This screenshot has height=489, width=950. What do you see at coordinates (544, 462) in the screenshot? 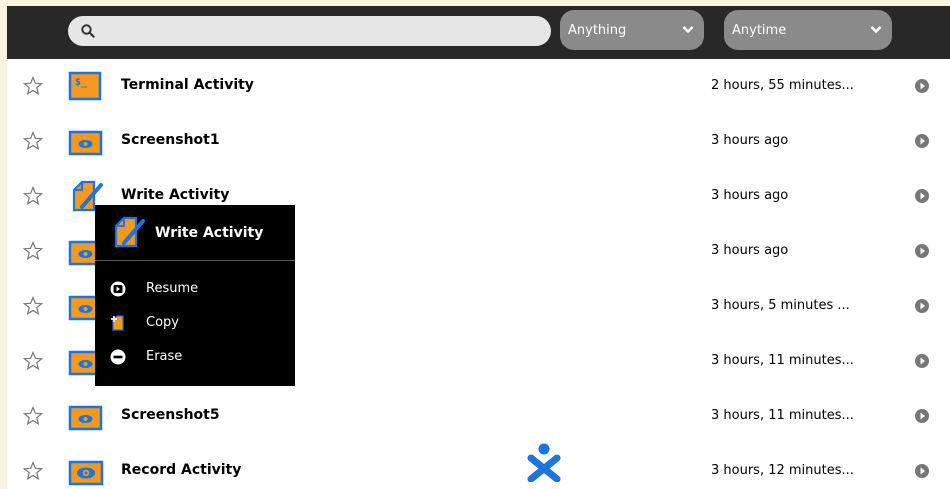
I see `xo-icon` at bounding box center [544, 462].